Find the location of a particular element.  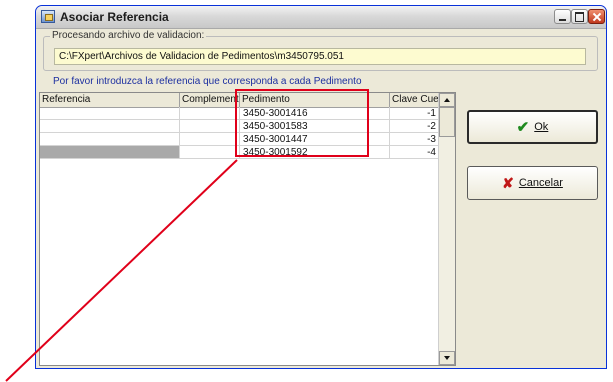

ok-button: ✔ Ok is located at coordinates (532, 127).